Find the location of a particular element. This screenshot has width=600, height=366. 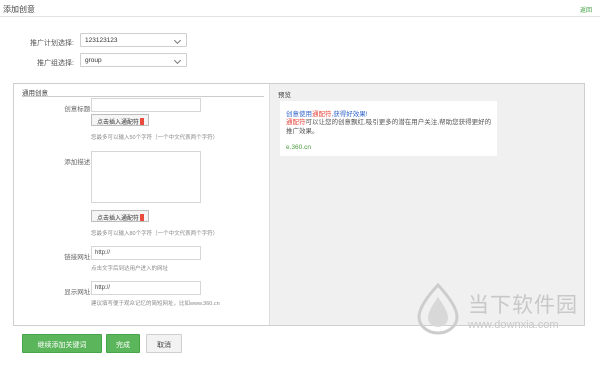

plan-select: 123123123 is located at coordinates (133, 40).